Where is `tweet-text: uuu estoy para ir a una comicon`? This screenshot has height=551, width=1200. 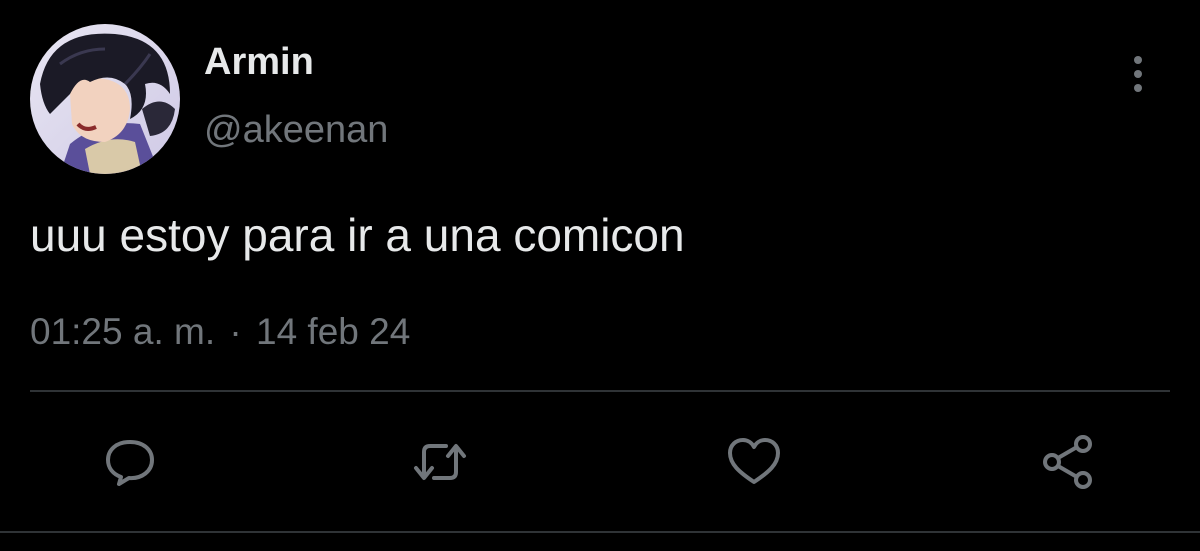 tweet-text: uuu estoy para ir a una comicon is located at coordinates (357, 235).